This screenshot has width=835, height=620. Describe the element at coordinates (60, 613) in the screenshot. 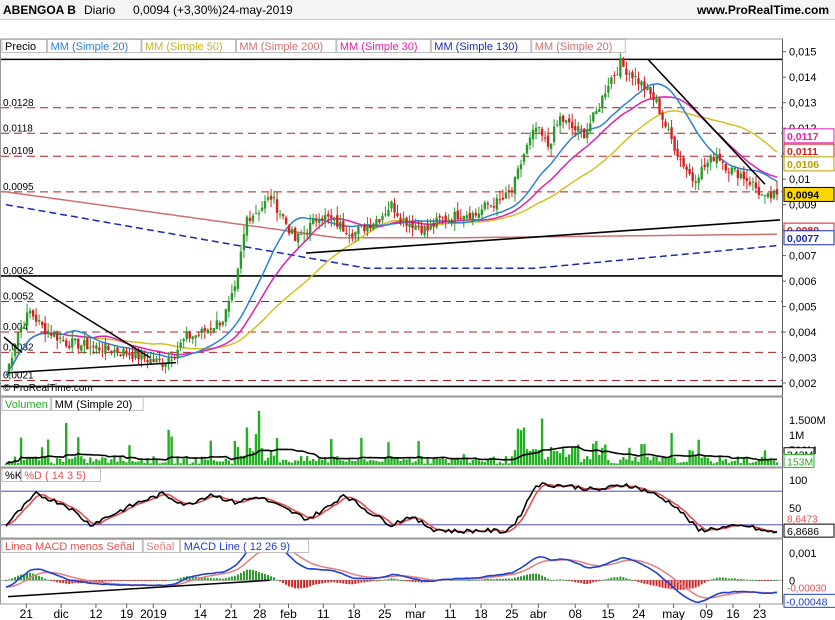

I see `x-axis-label: dic` at that location.